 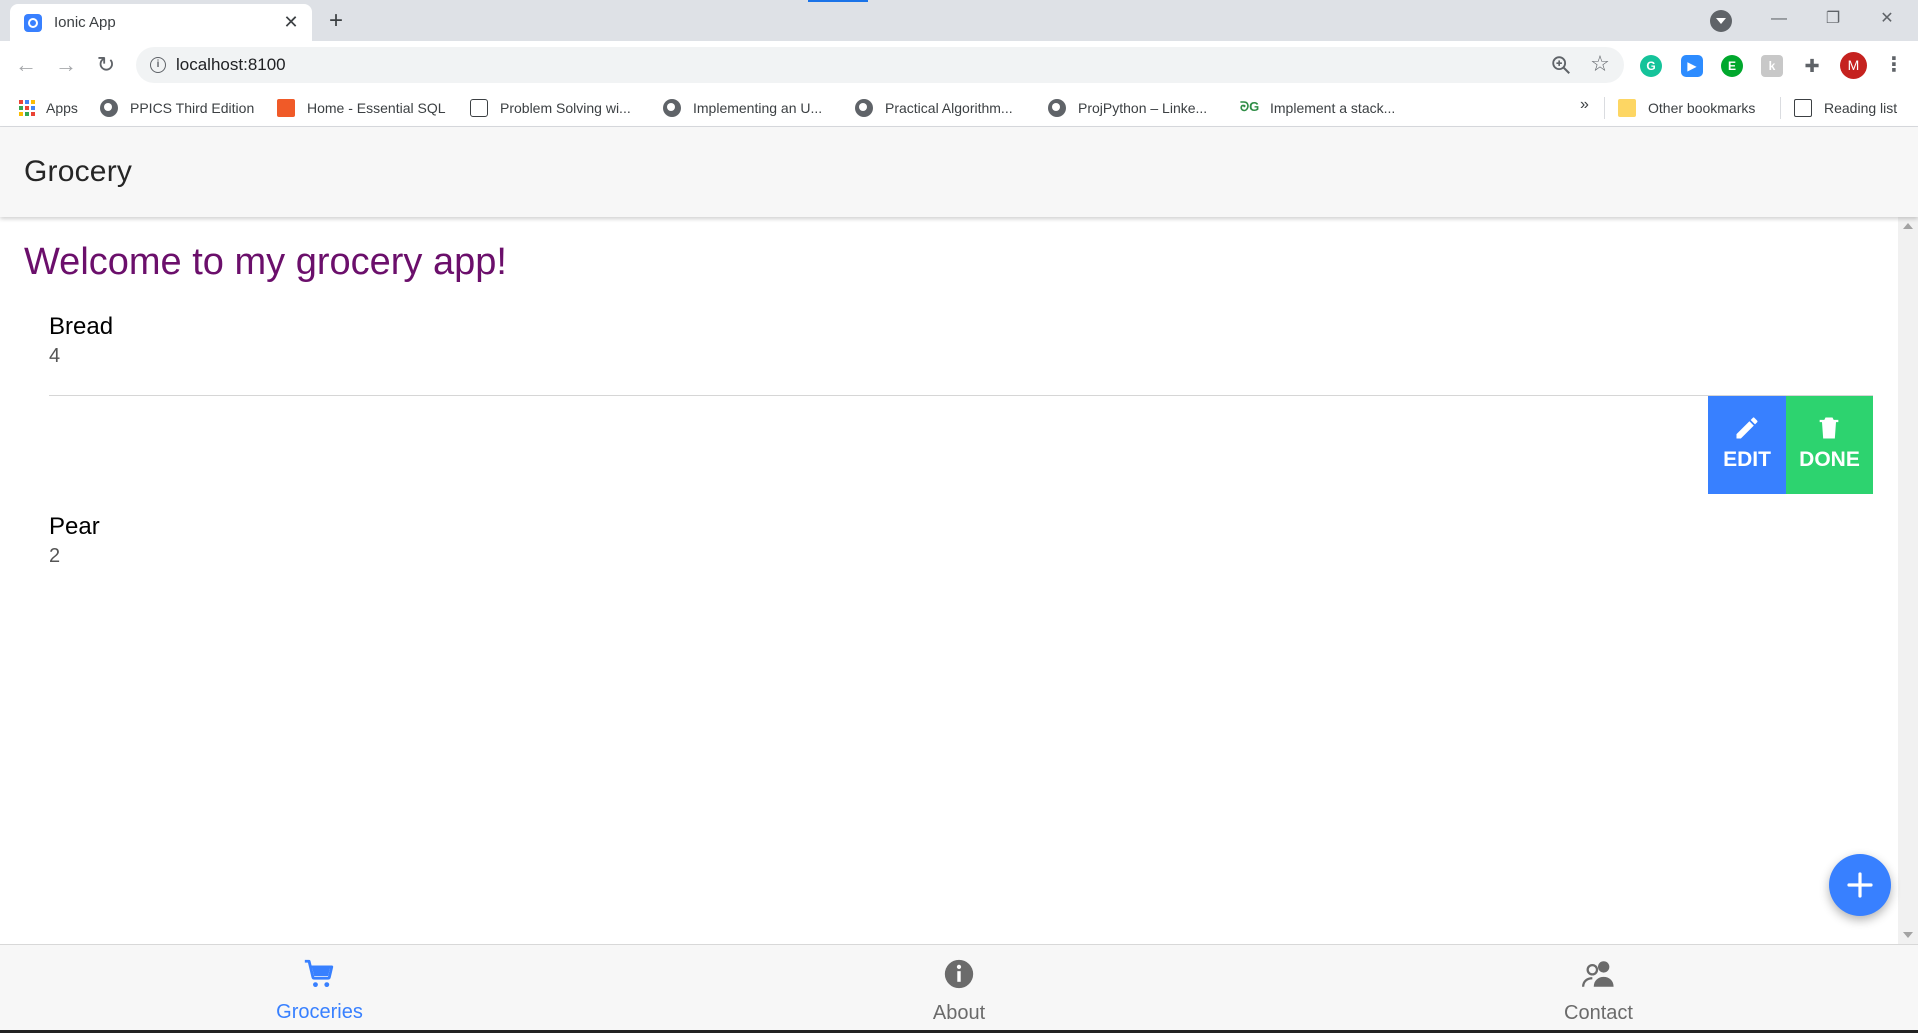 What do you see at coordinates (961, 348) in the screenshot?
I see `list-item-bread: Bread 4` at bounding box center [961, 348].